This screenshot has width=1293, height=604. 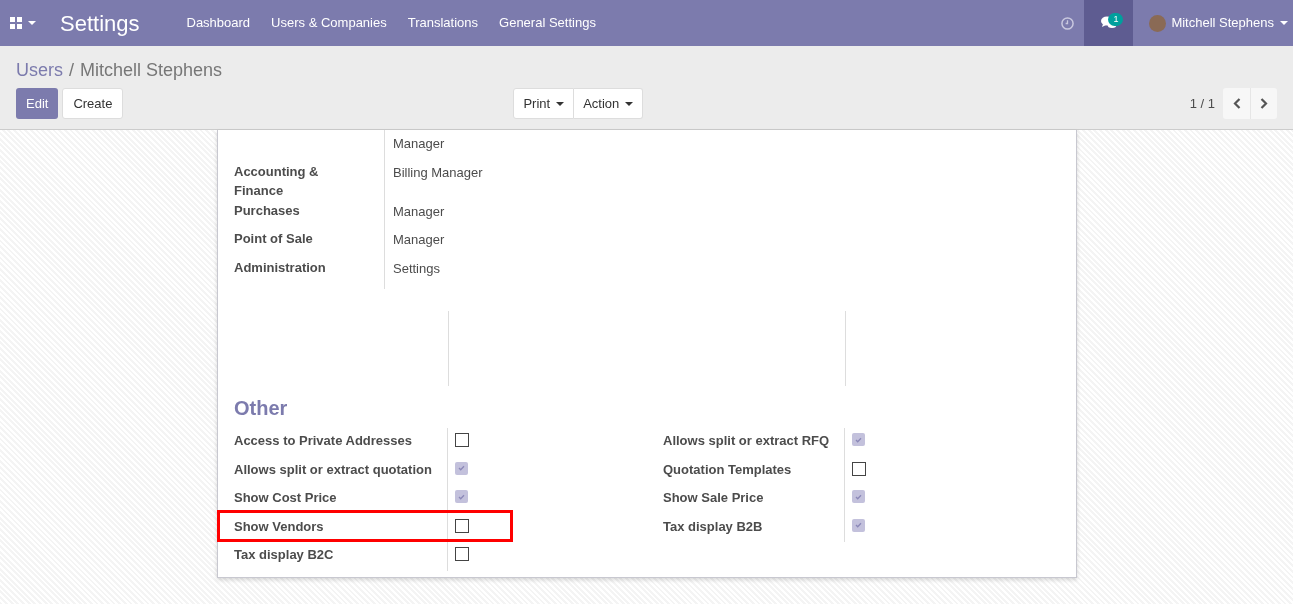 I want to click on menu-link: General Settings, so click(x=547, y=23).